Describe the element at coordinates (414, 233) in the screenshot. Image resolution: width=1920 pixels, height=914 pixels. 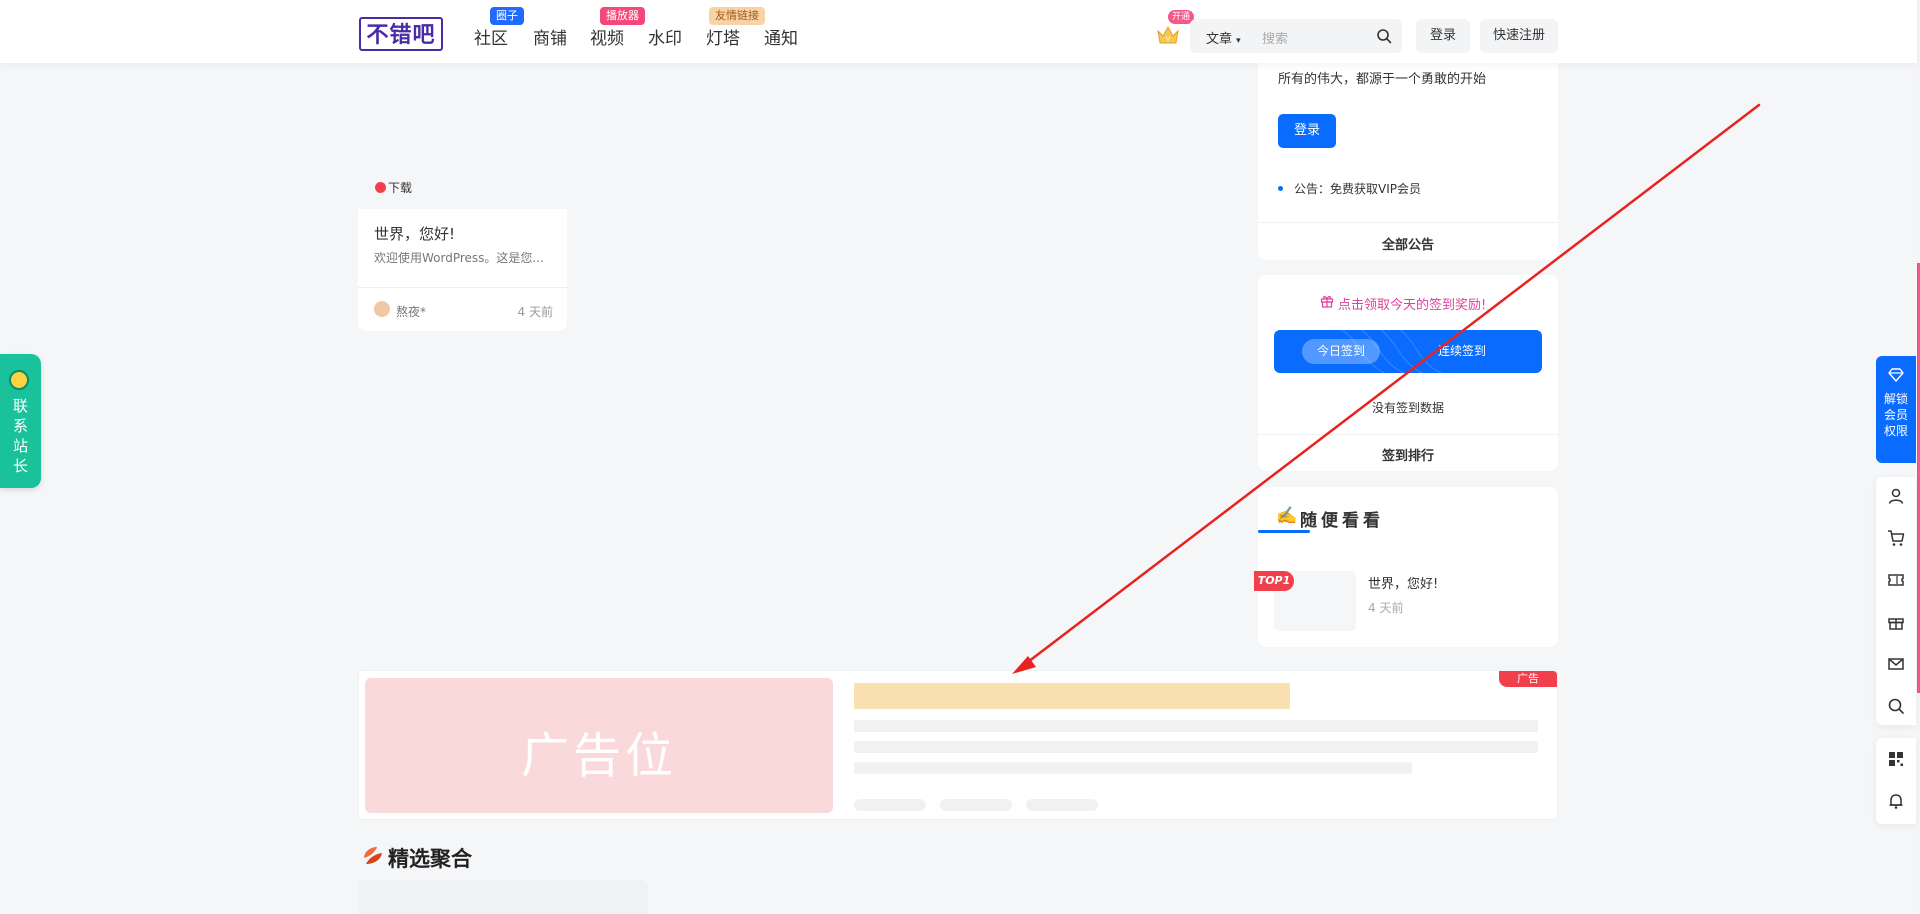
I see `post-title: 世界，您好!` at that location.